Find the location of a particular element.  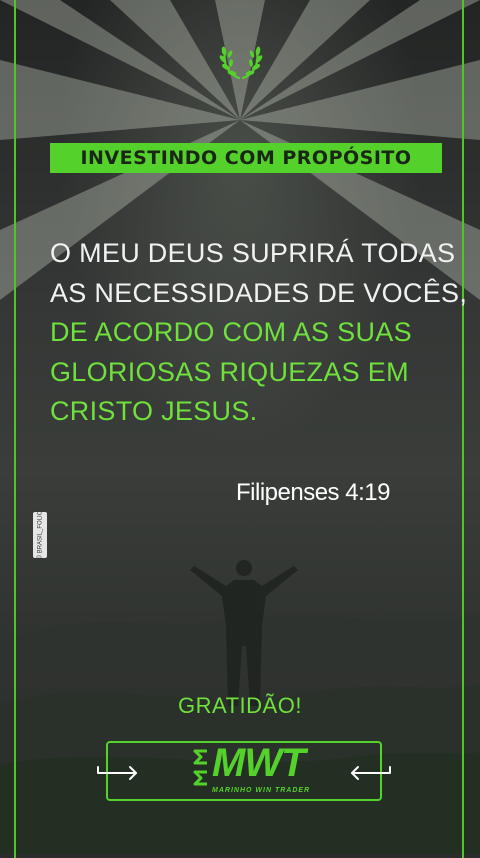

verse-reference: Filipenses 4:19 is located at coordinates (313, 492).